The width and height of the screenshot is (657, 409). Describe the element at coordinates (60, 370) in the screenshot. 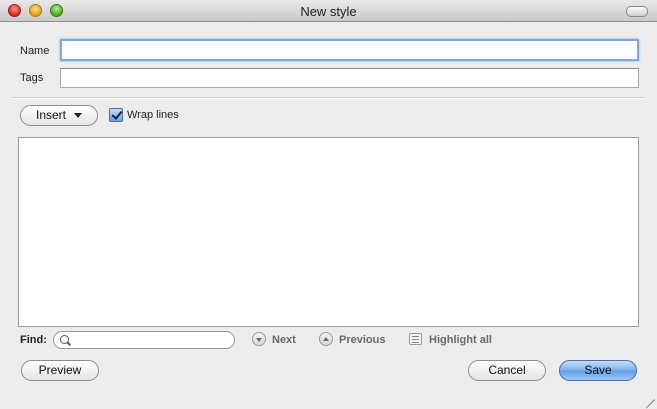

I see `preview-button: Preview` at that location.